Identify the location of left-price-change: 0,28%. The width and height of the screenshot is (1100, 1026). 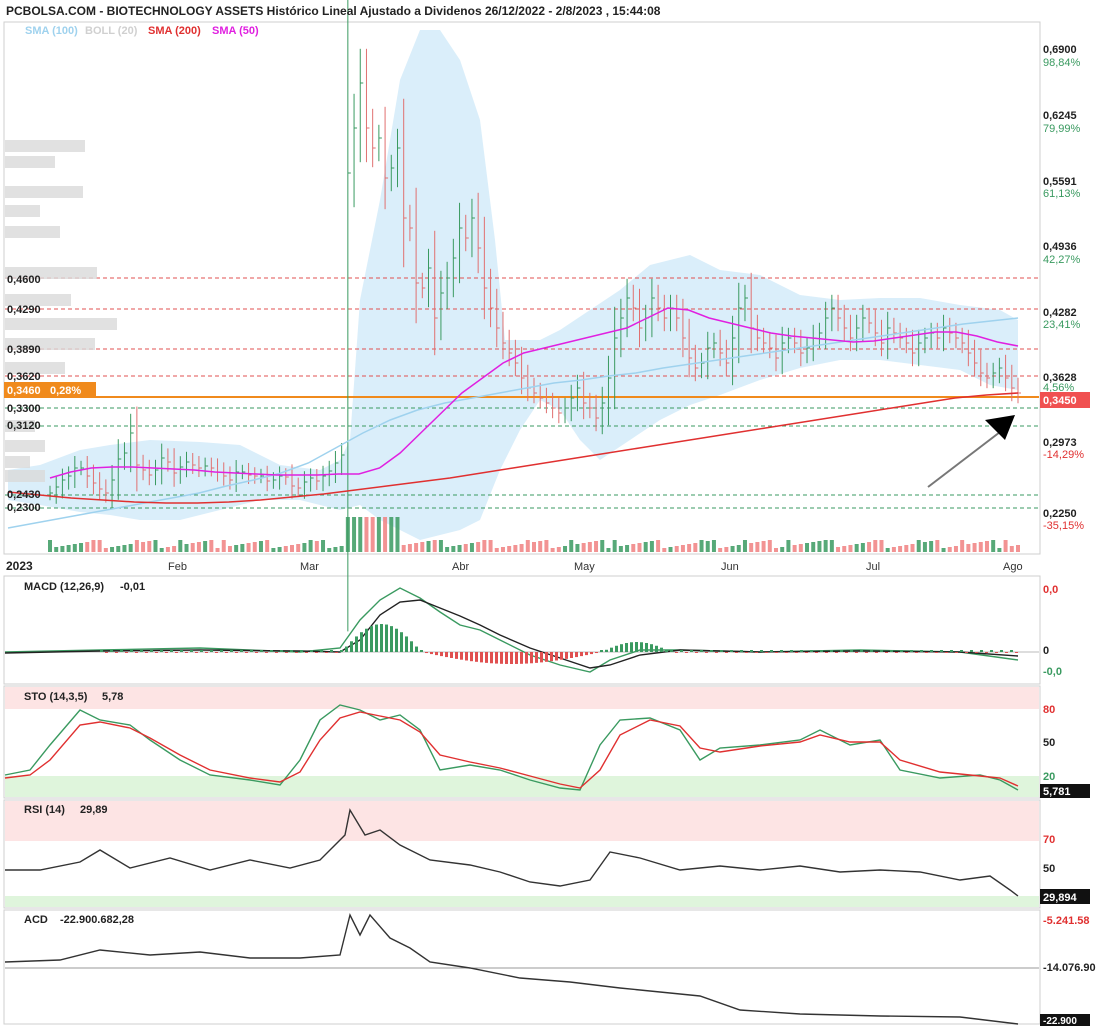
(65, 391).